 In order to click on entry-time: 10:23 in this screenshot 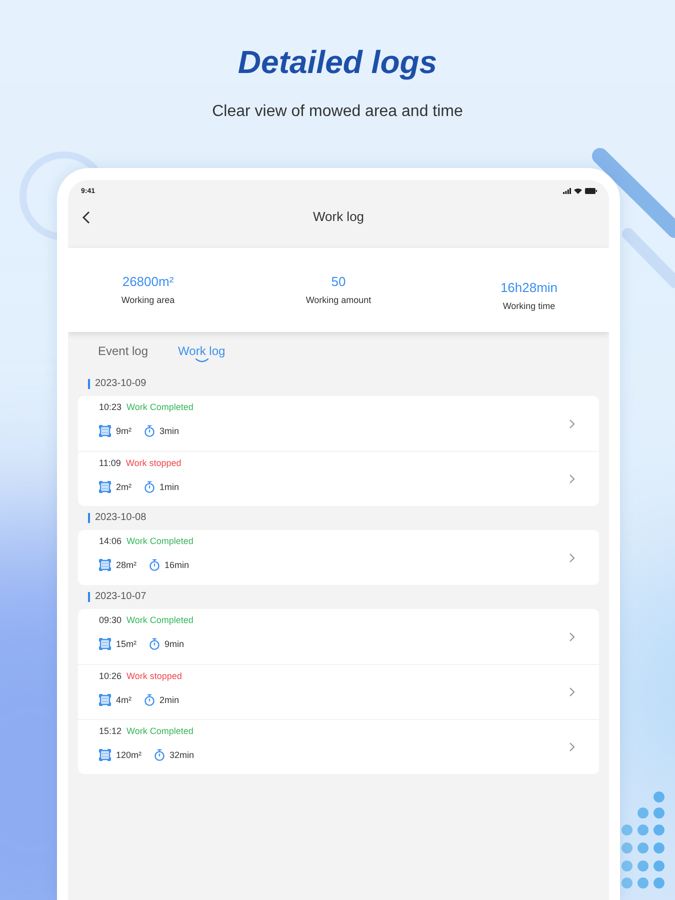, I will do `click(110, 407)`.